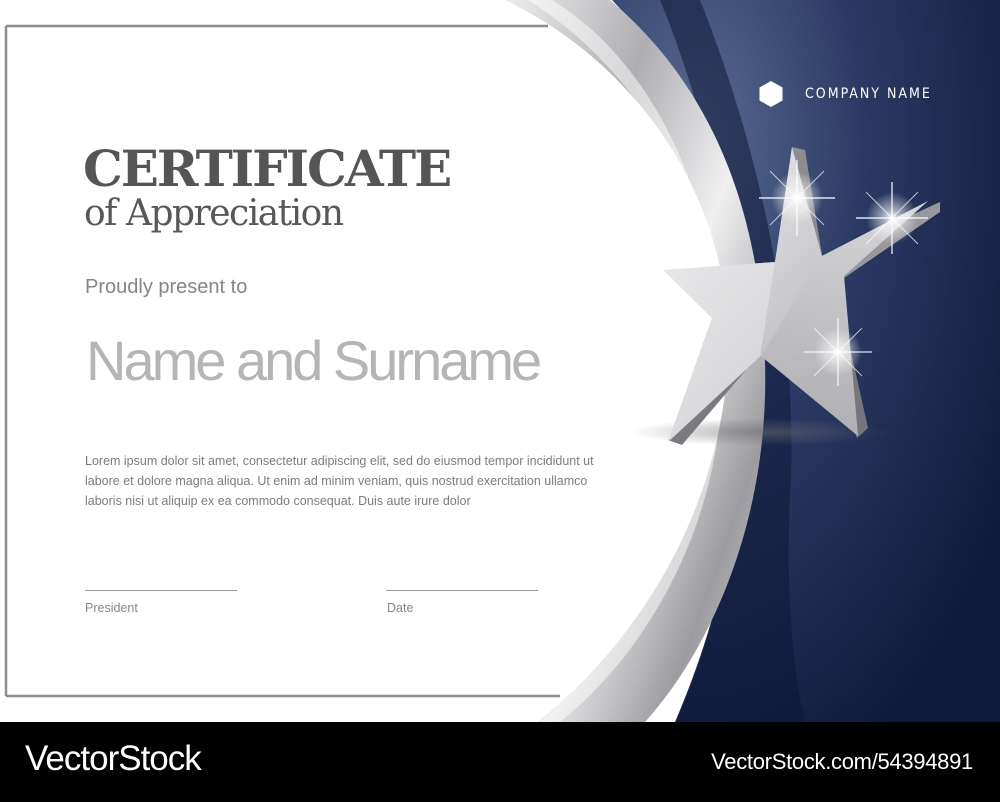 The width and height of the screenshot is (1000, 802). Describe the element at coordinates (771, 94) in the screenshot. I see `hexagon-icon` at that location.